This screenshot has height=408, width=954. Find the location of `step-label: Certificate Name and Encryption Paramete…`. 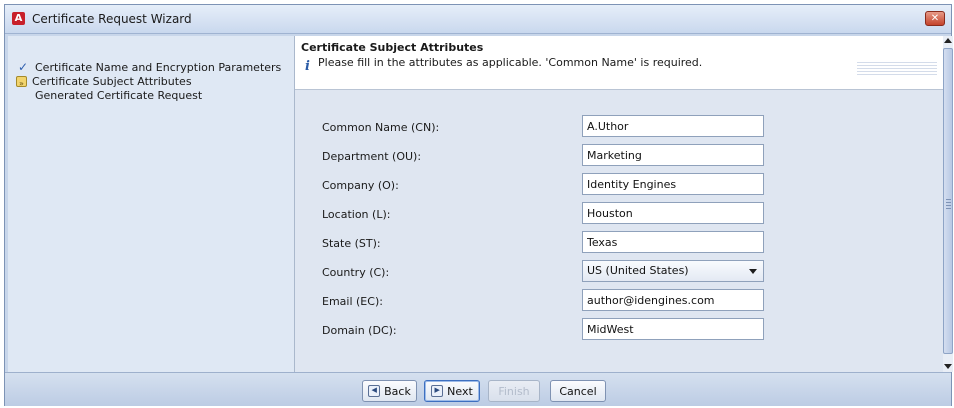

step-label: Certificate Name and Encryption Paramete… is located at coordinates (158, 67).